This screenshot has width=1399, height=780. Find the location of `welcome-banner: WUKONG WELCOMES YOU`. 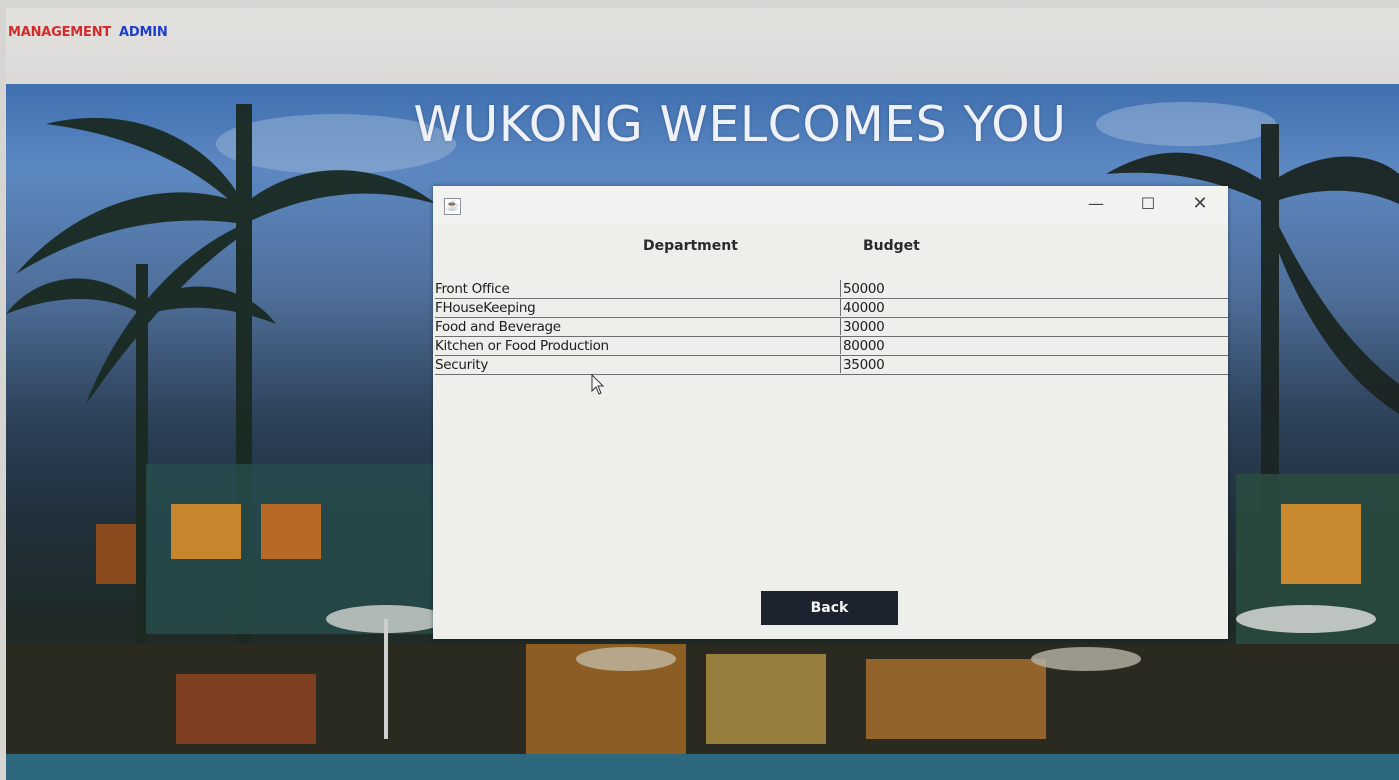

welcome-banner: WUKONG WELCOMES YOU is located at coordinates (740, 124).